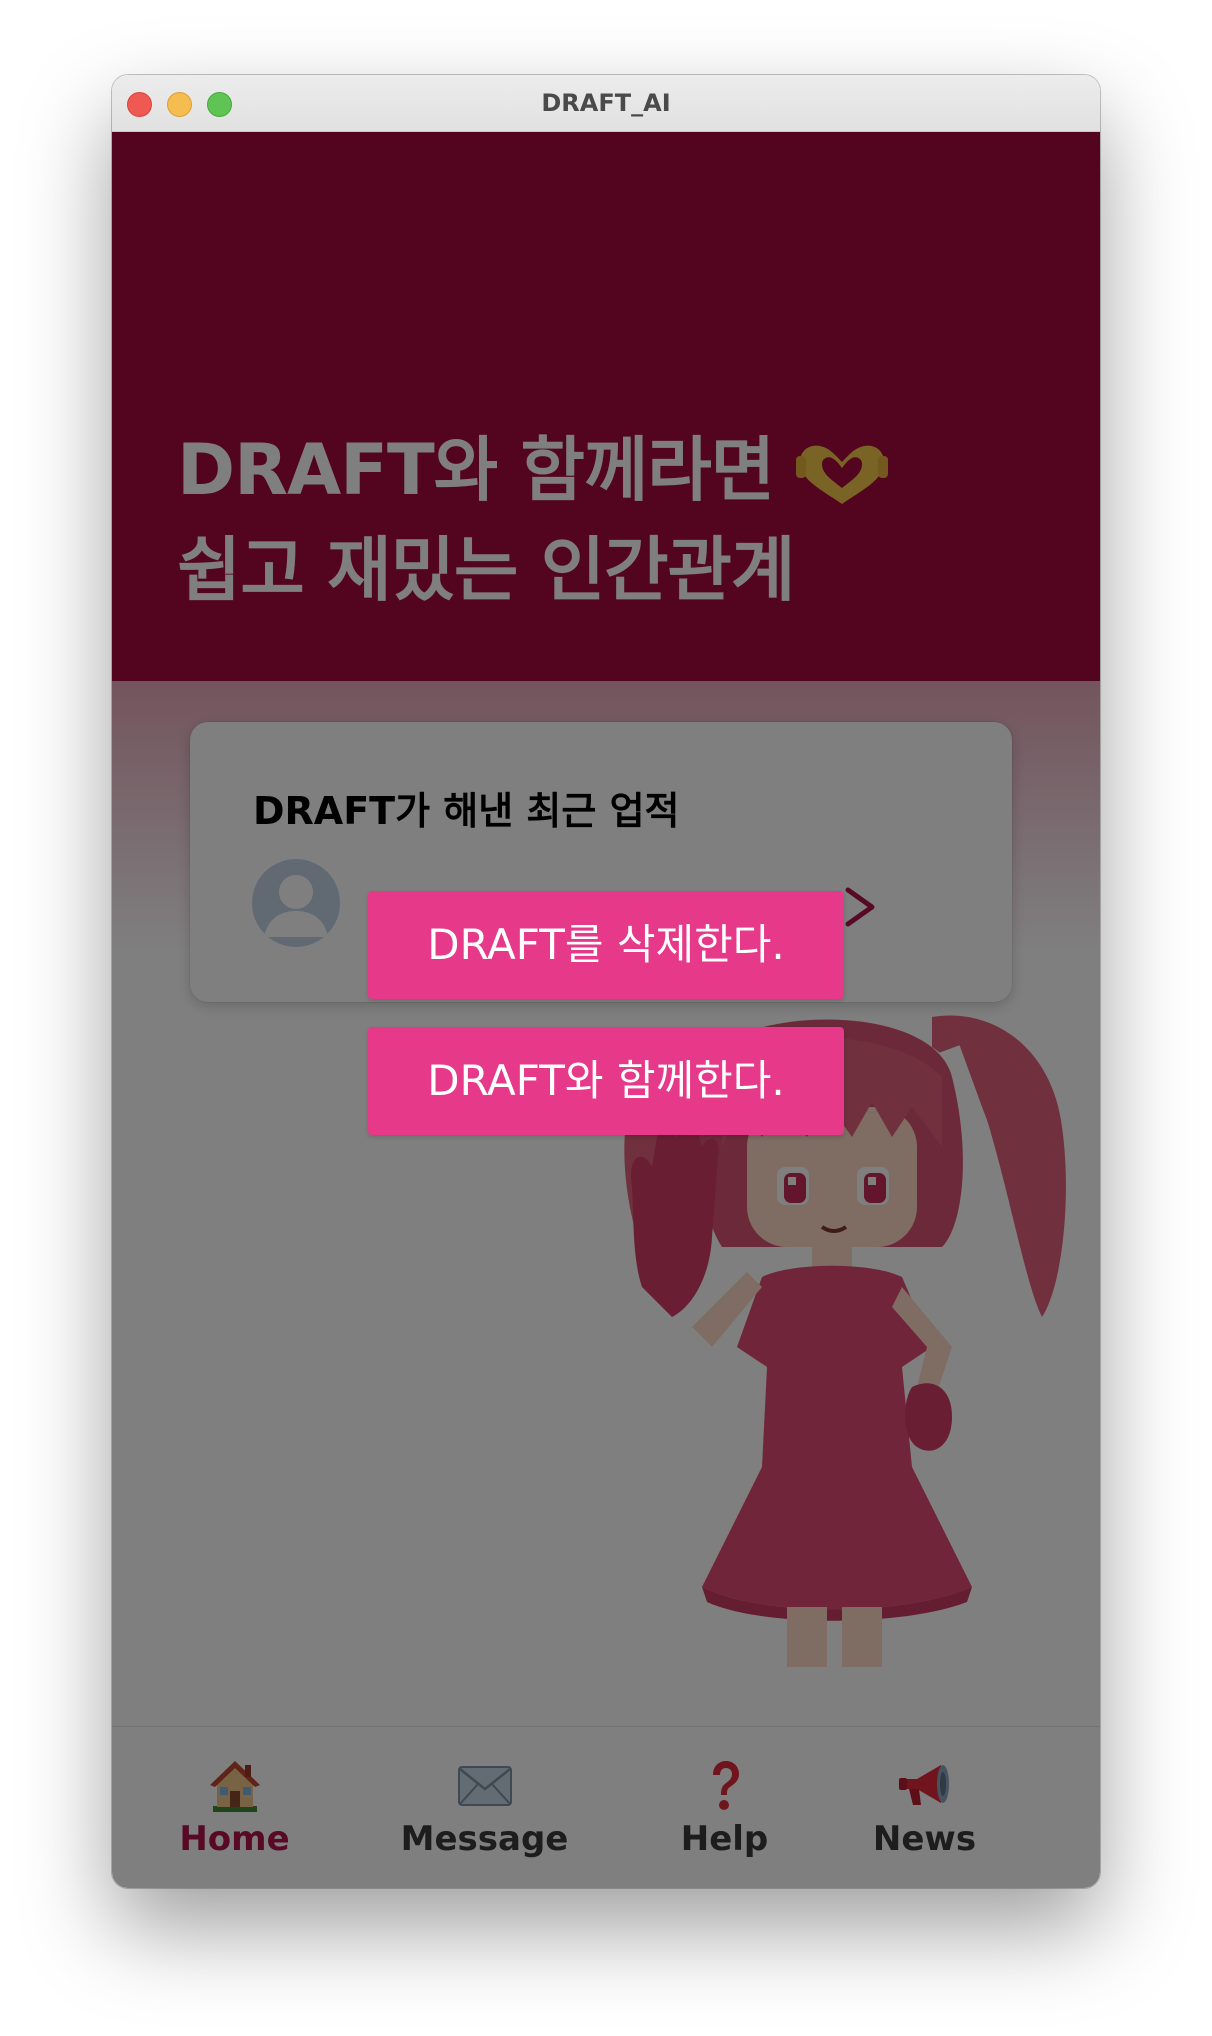 This screenshot has height=2036, width=1212. Describe the element at coordinates (606, 1081) in the screenshot. I see `together-draft-button: DRAFT와 함께한다.` at that location.